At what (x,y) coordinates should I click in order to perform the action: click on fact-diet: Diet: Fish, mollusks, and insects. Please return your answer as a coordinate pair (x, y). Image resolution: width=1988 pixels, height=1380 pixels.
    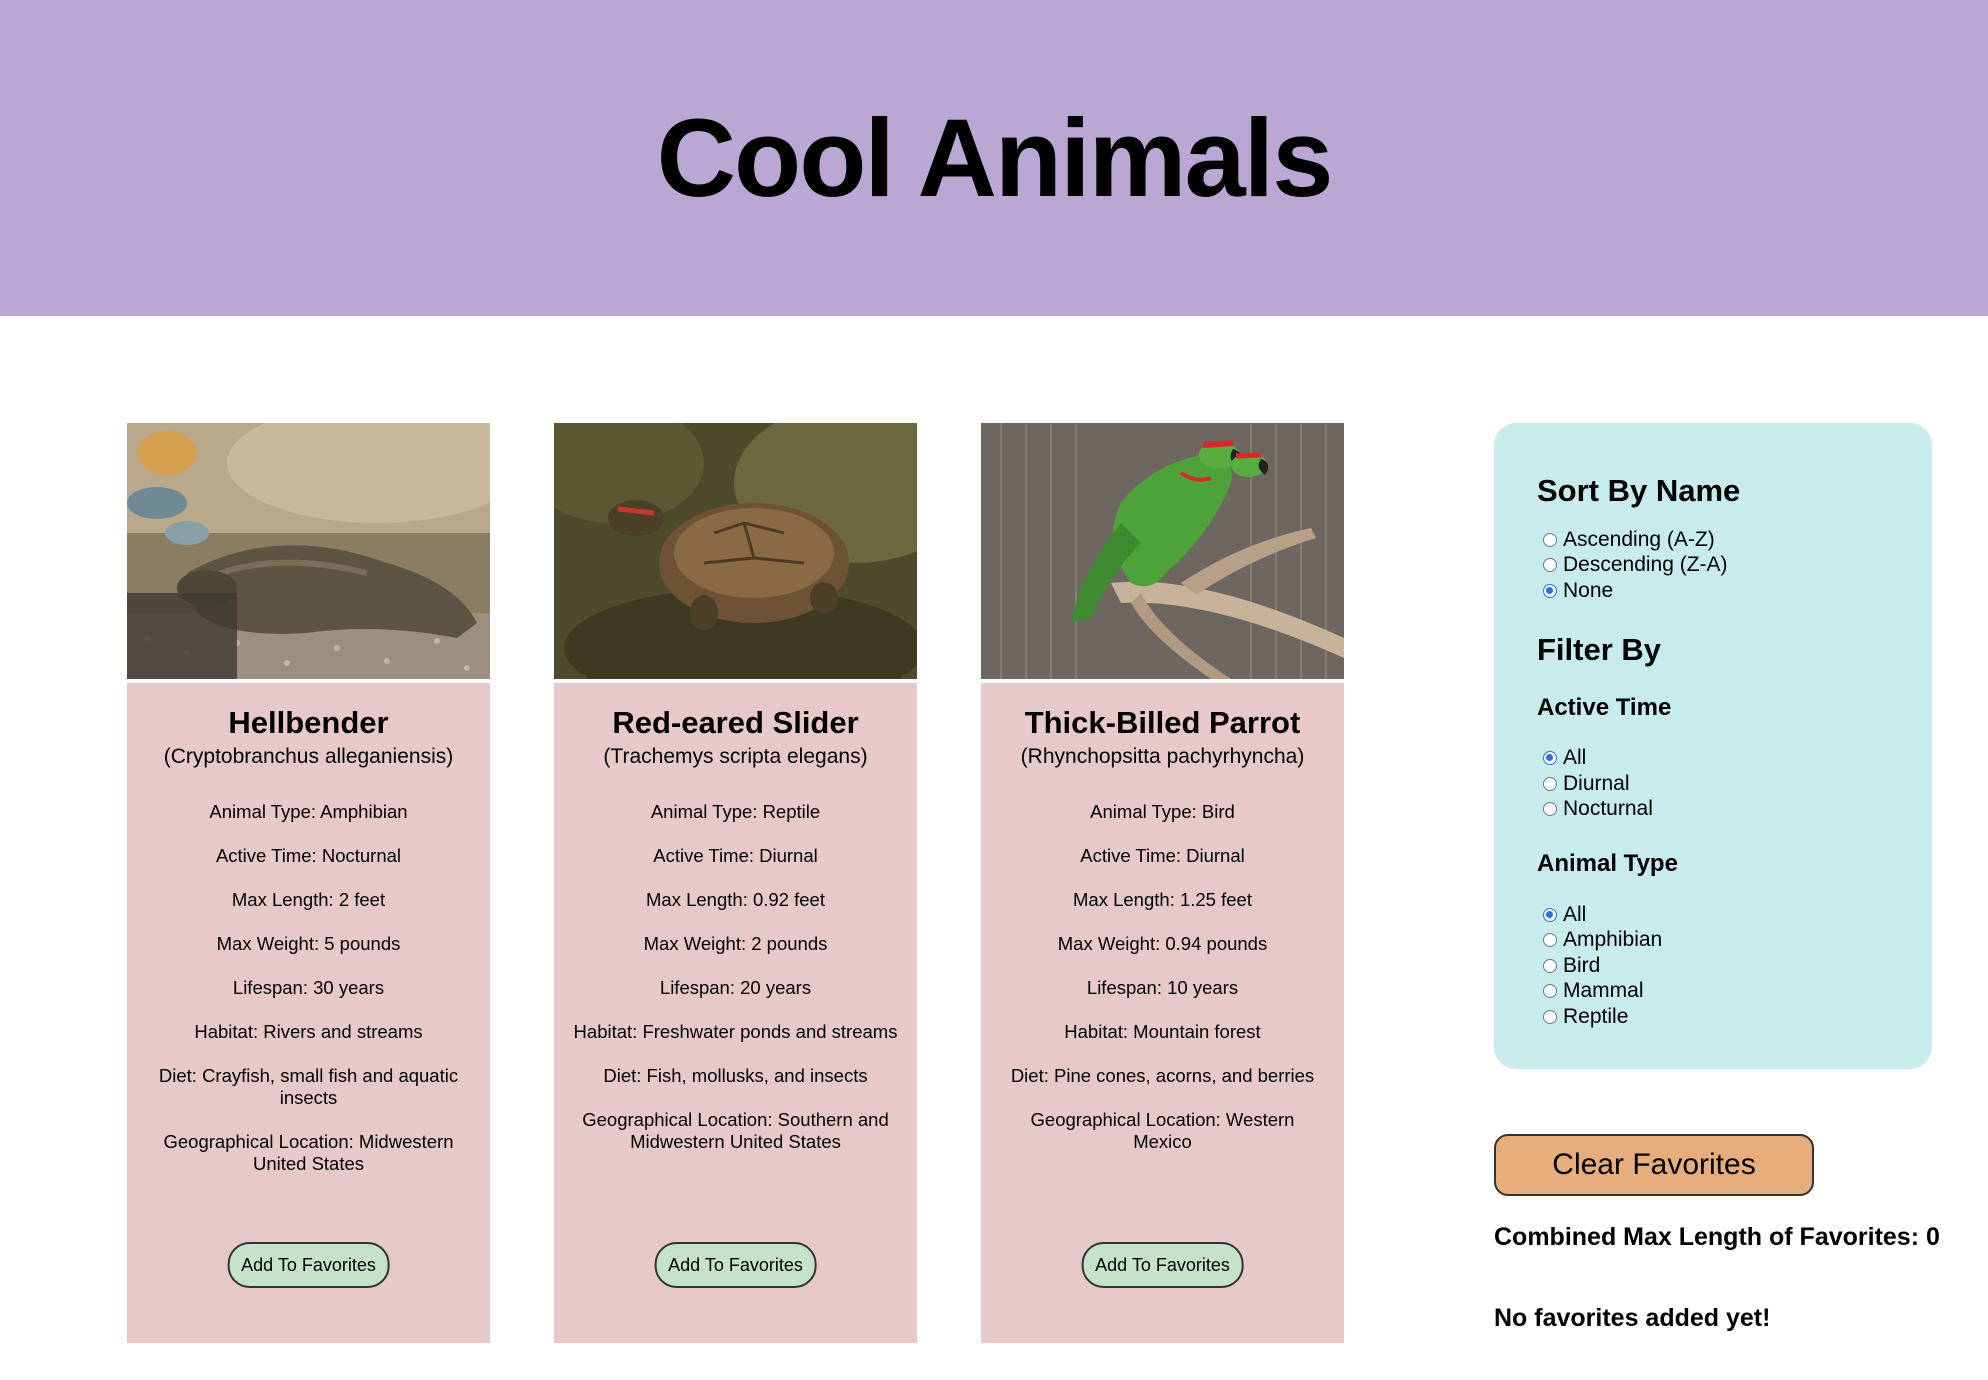
    Looking at the image, I should click on (735, 1075).